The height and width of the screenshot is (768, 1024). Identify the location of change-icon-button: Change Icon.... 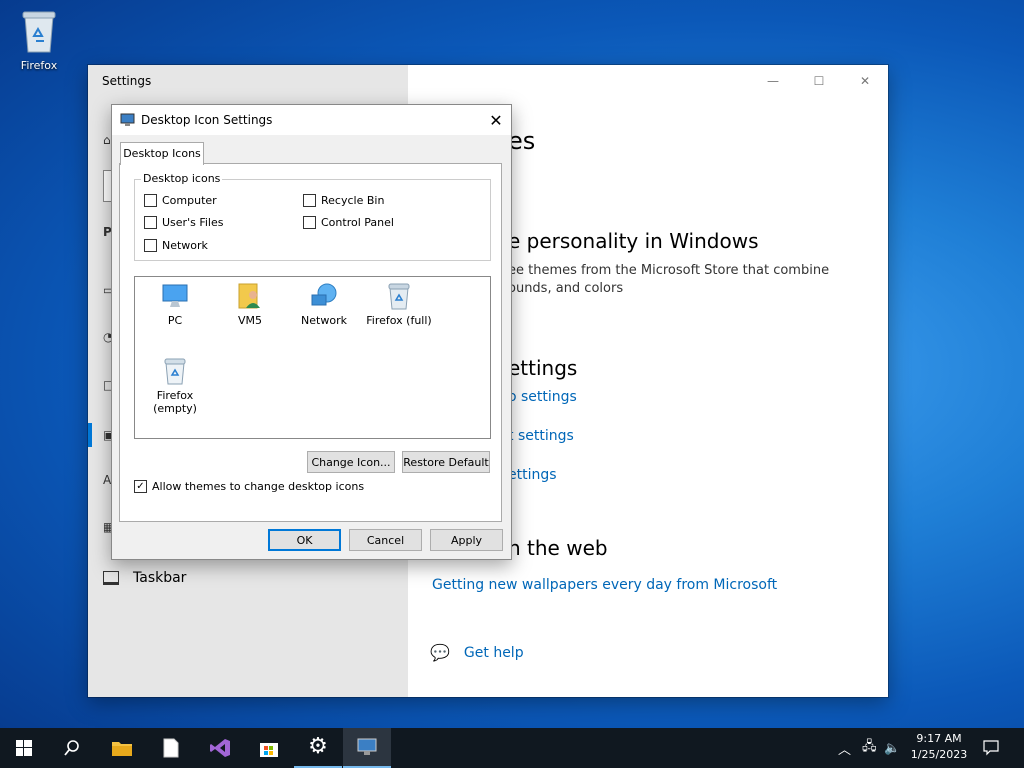
(351, 462).